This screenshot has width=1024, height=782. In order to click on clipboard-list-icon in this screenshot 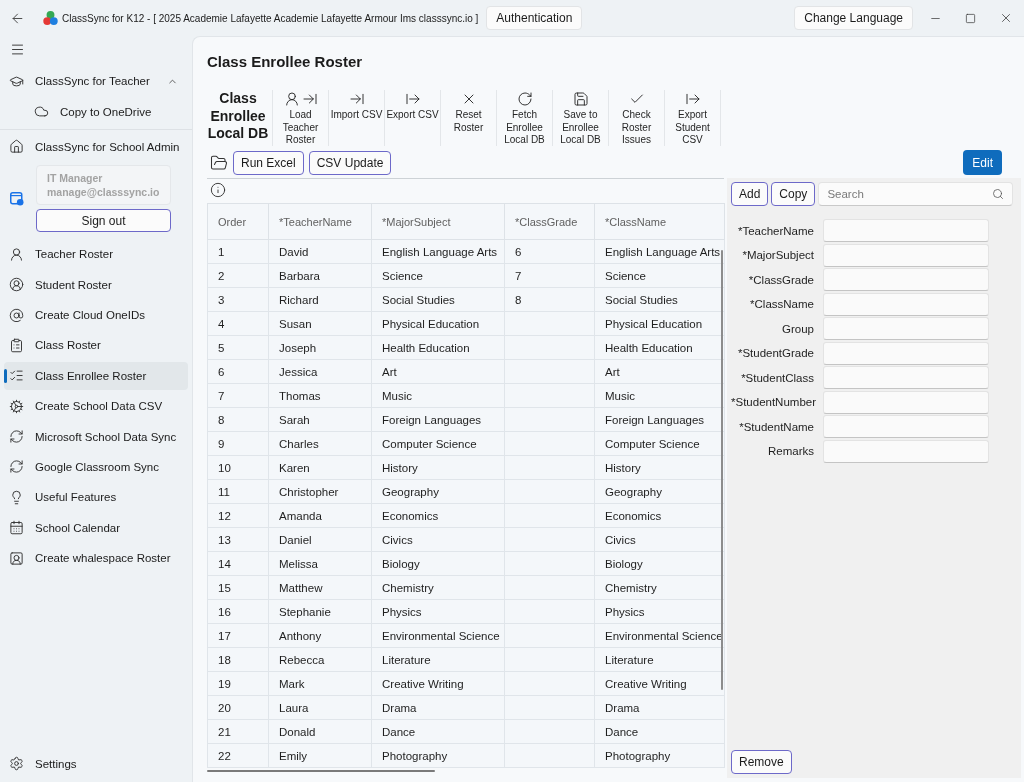, I will do `click(16, 345)`.